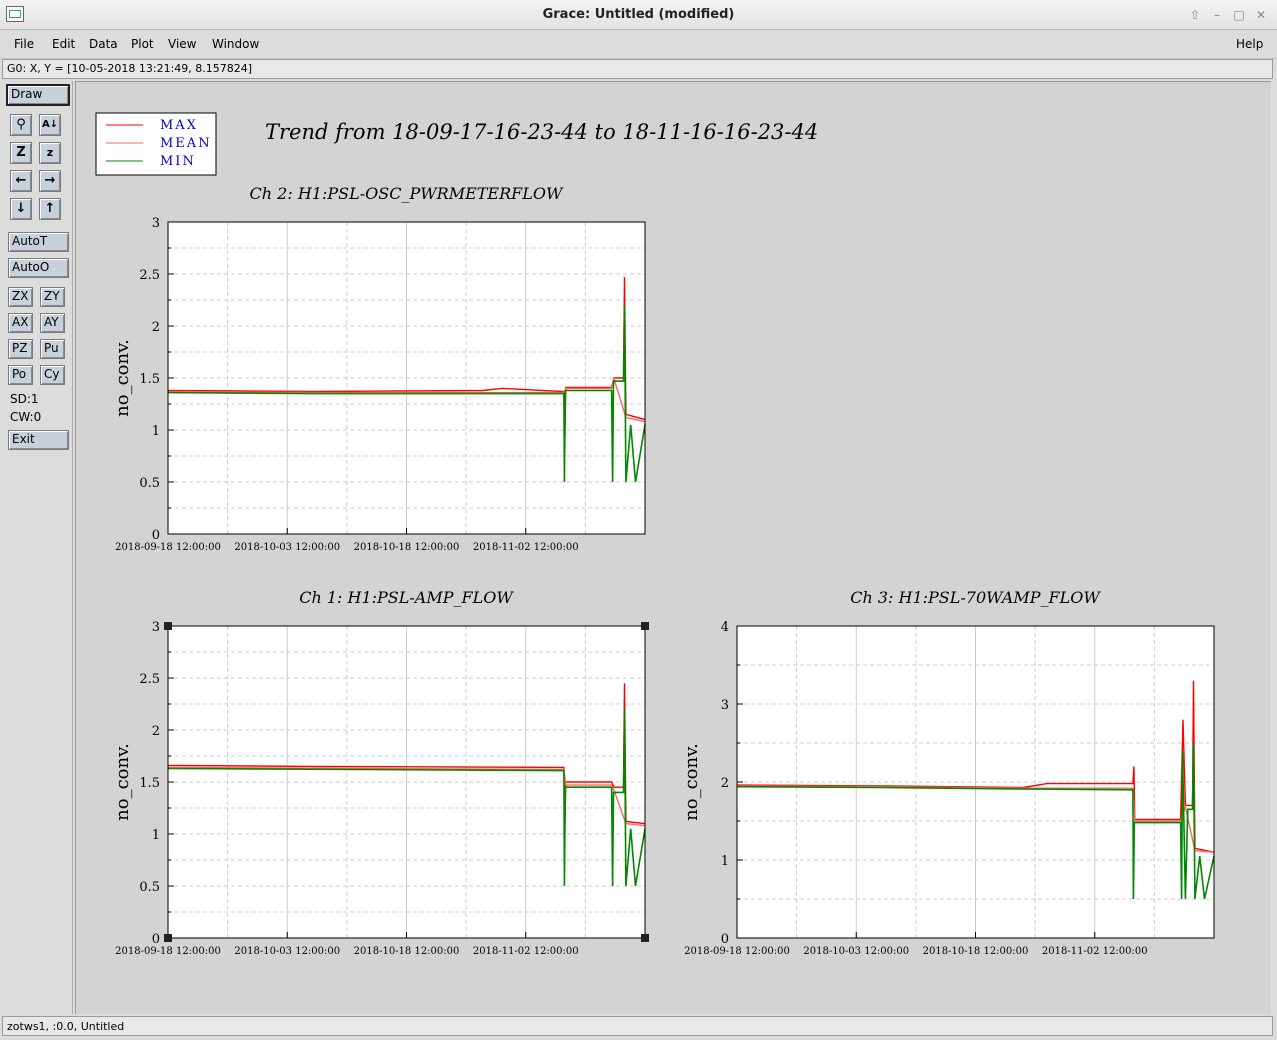 Image resolution: width=1277 pixels, height=1040 pixels. What do you see at coordinates (50, 153) in the screenshot?
I see `zoom-out-icon: z` at bounding box center [50, 153].